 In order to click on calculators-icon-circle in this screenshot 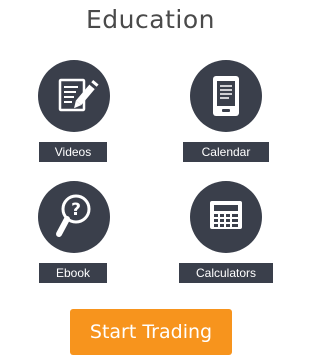, I will do `click(226, 217)`.